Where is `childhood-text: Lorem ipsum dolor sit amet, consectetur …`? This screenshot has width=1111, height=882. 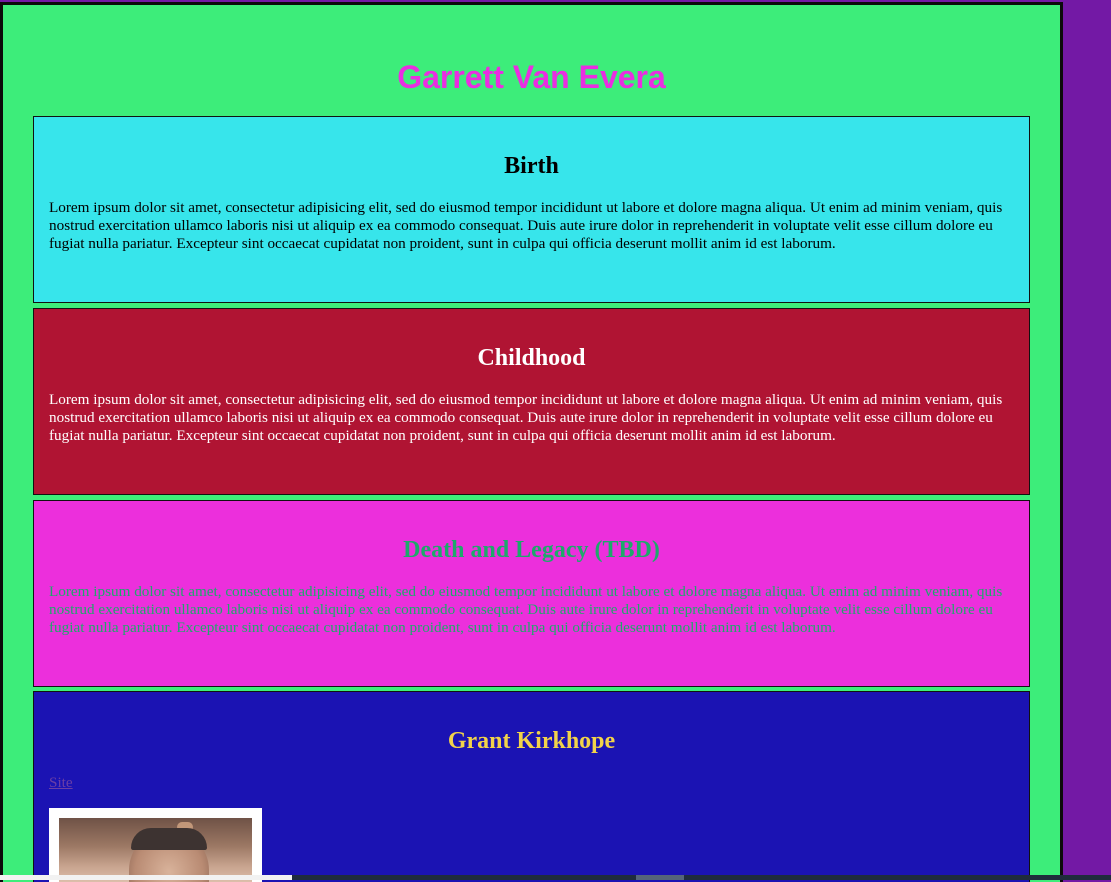
childhood-text: Lorem ipsum dolor sit amet, consectetur … is located at coordinates (526, 417).